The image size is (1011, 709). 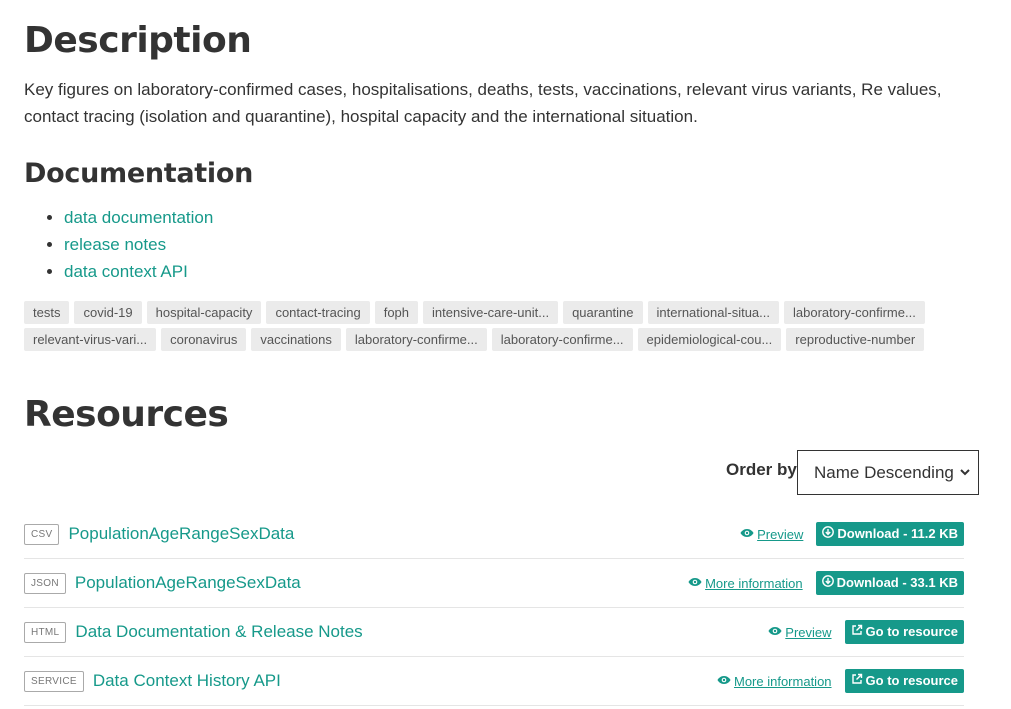 What do you see at coordinates (45, 583) in the screenshot?
I see `format-label: JSON` at bounding box center [45, 583].